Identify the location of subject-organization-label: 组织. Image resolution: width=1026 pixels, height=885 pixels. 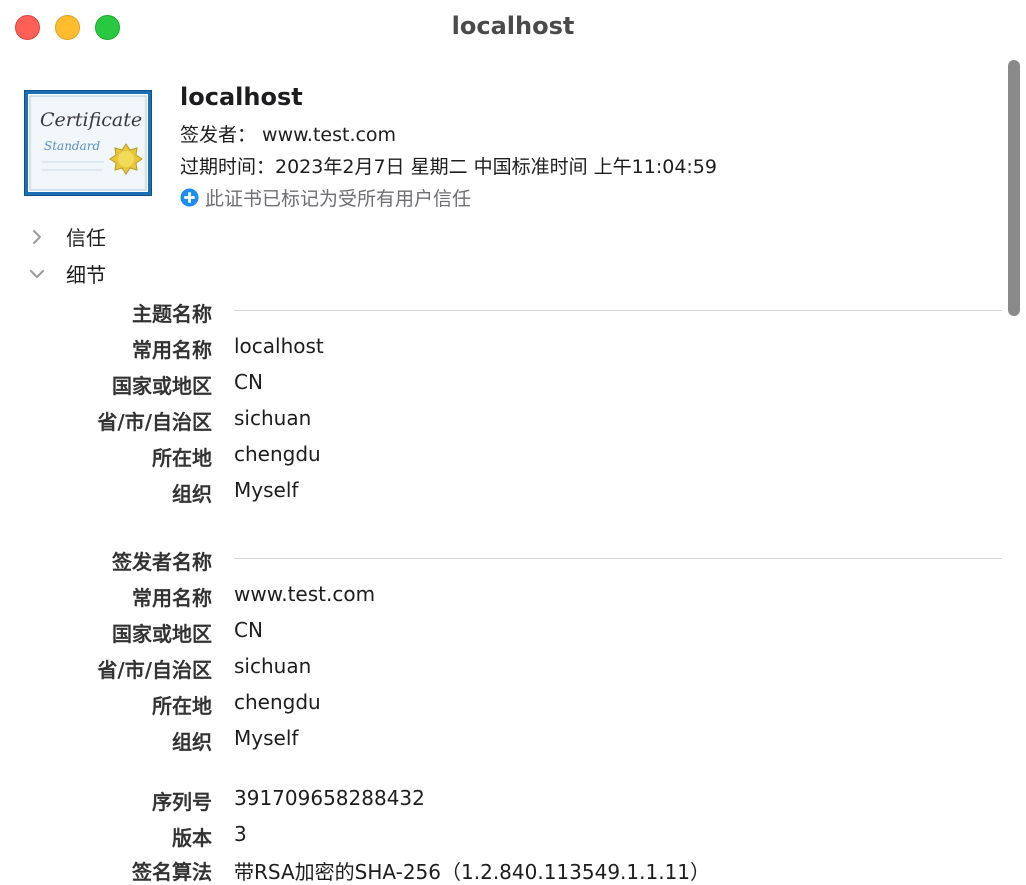
(192, 494).